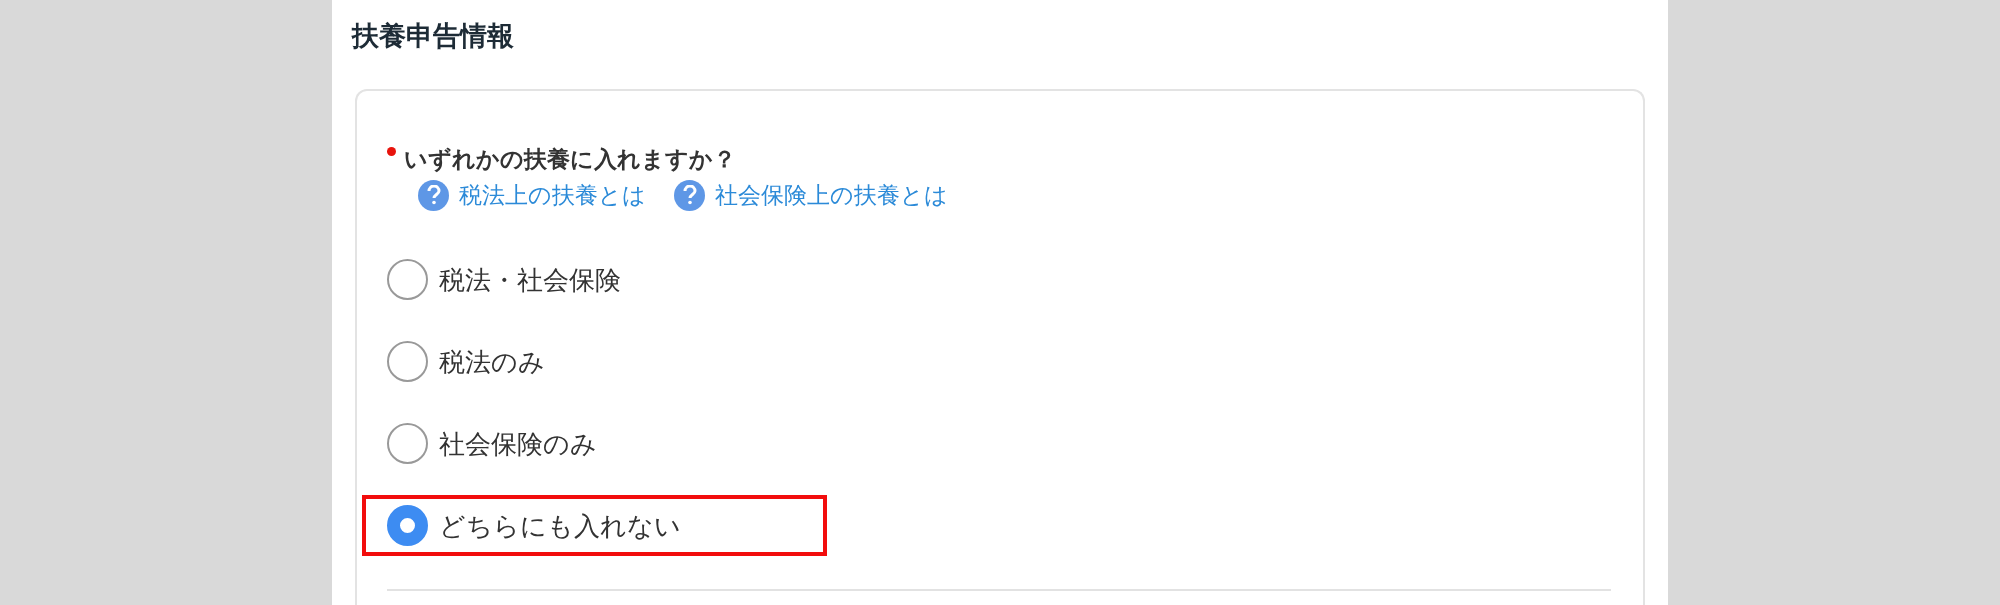 The height and width of the screenshot is (605, 2000). What do you see at coordinates (570, 159) in the screenshot?
I see `question-label: いずれかの扶養に入れますか？` at bounding box center [570, 159].